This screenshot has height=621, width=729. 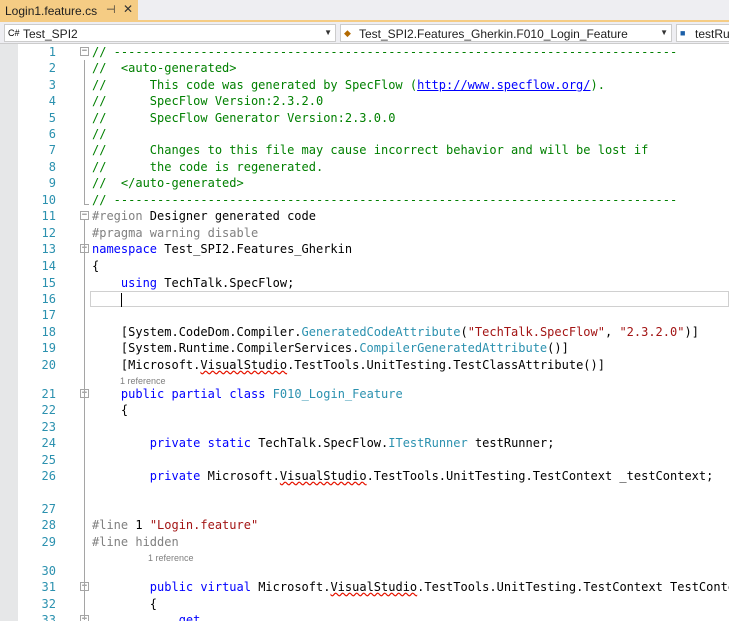 I want to click on code-text: #region Designer generated code, so click(x=204, y=216).